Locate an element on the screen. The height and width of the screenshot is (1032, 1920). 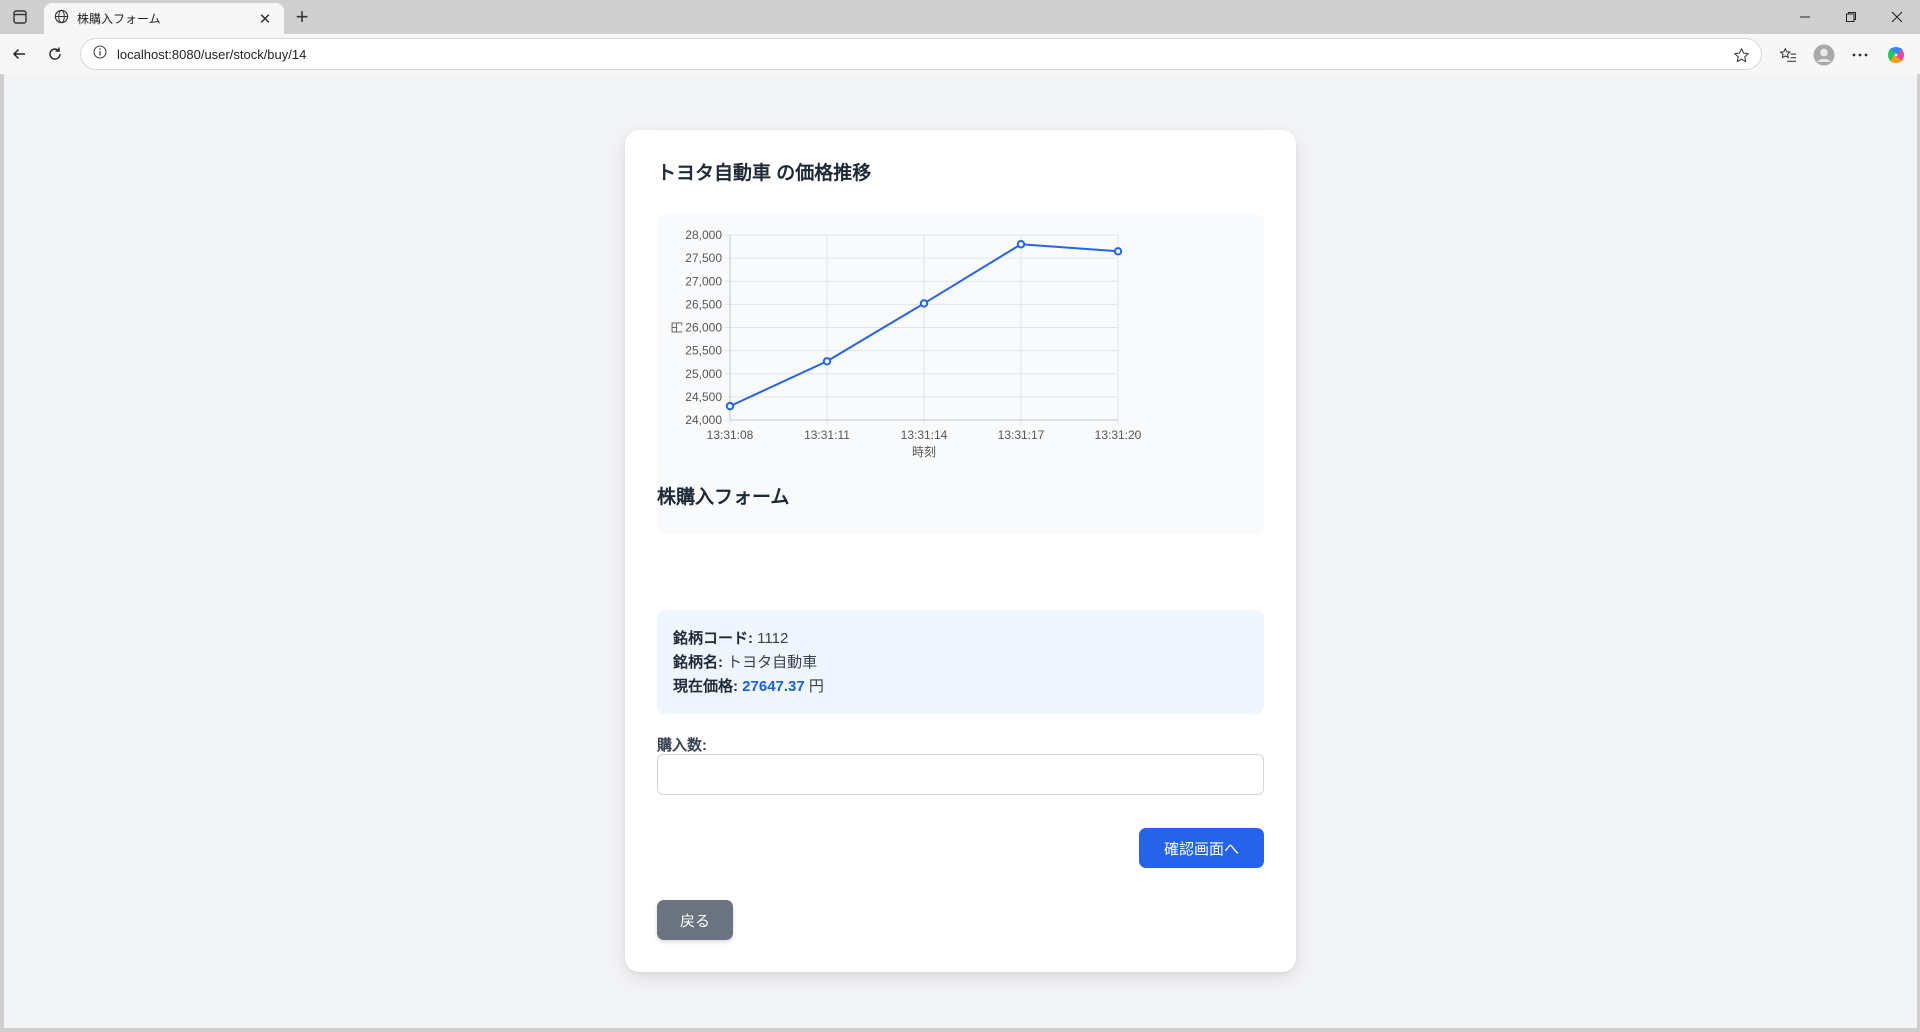
stock-code-label: 銘柄コード: is located at coordinates (713, 638).